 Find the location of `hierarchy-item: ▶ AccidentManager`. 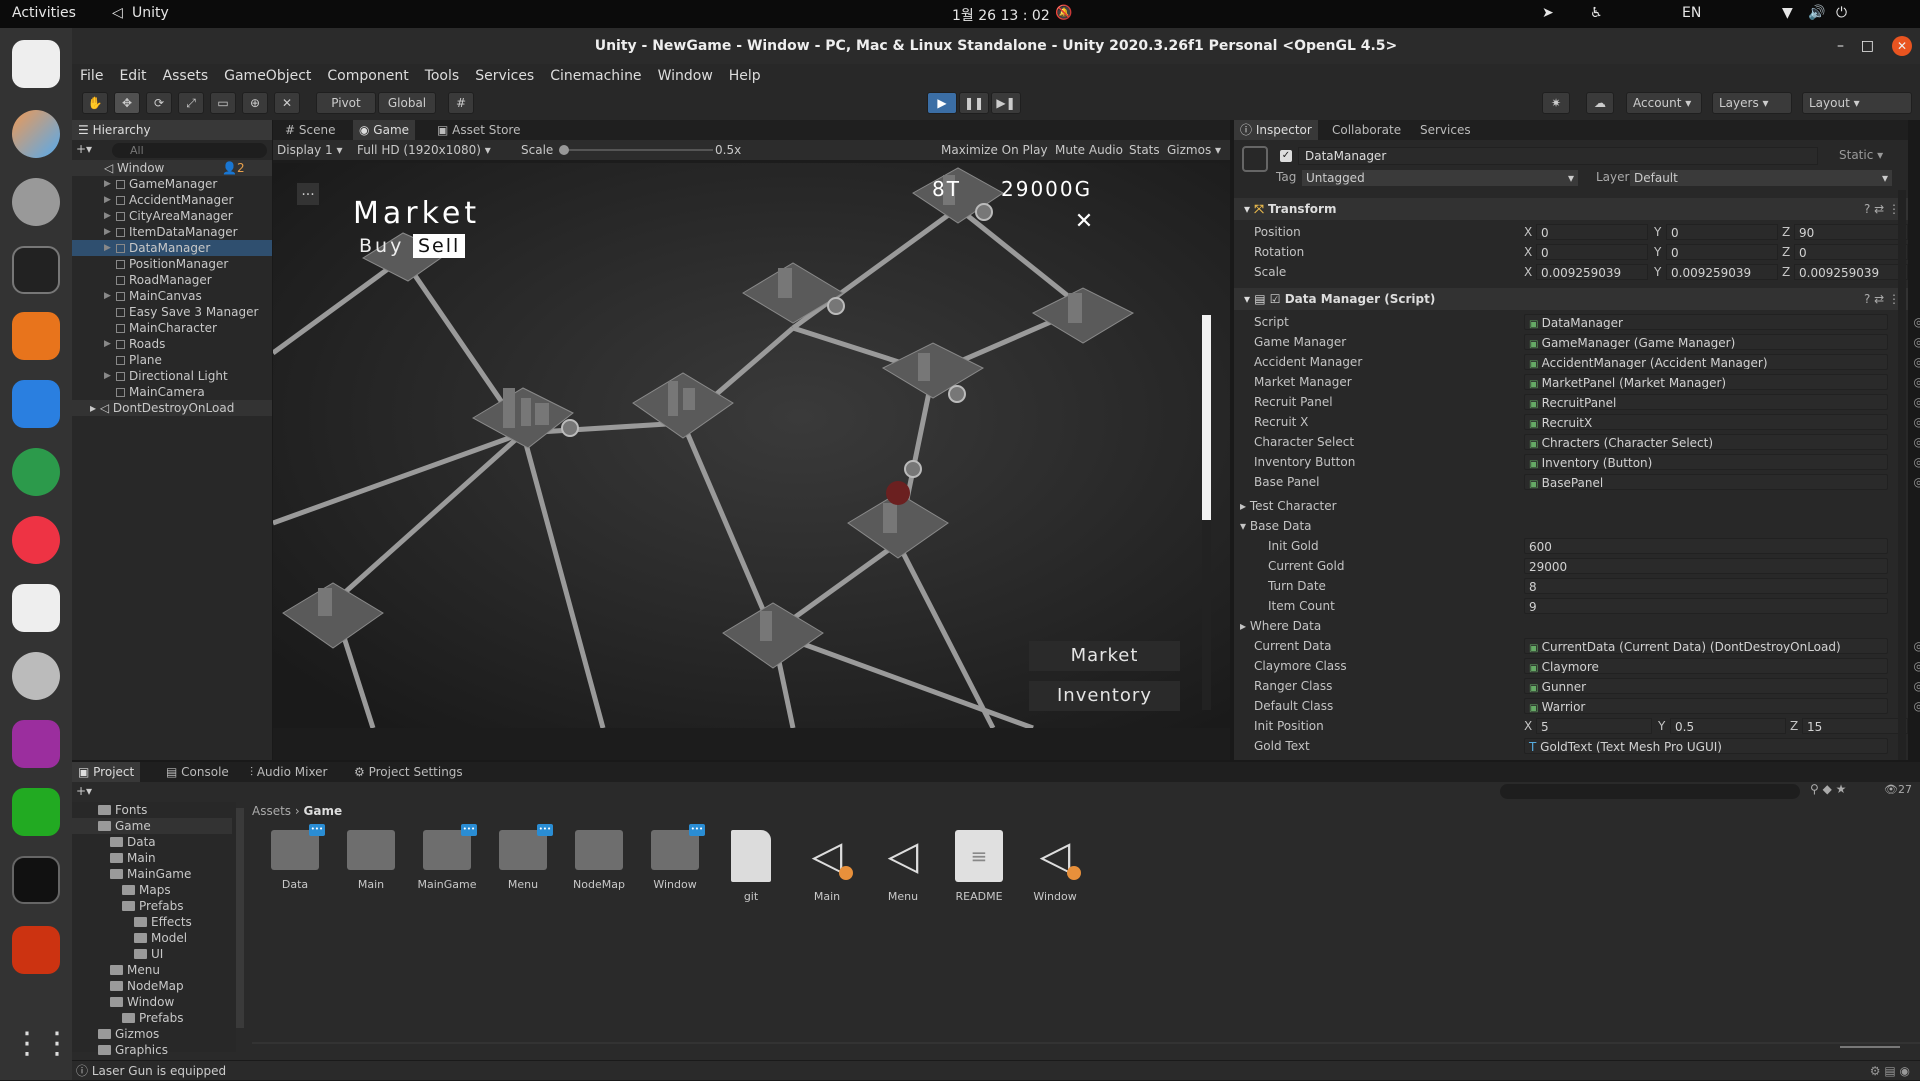

hierarchy-item: ▶ AccidentManager is located at coordinates (172, 200).